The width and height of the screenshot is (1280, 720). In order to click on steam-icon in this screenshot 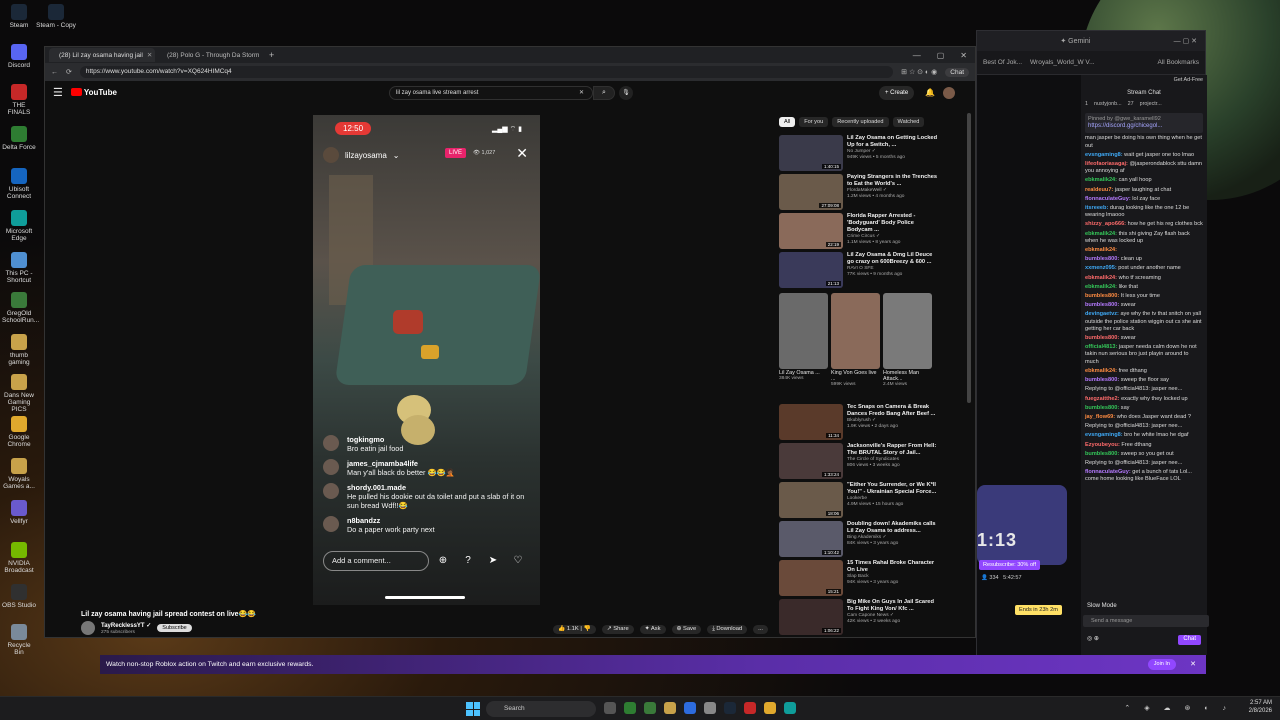, I will do `click(730, 708)`.